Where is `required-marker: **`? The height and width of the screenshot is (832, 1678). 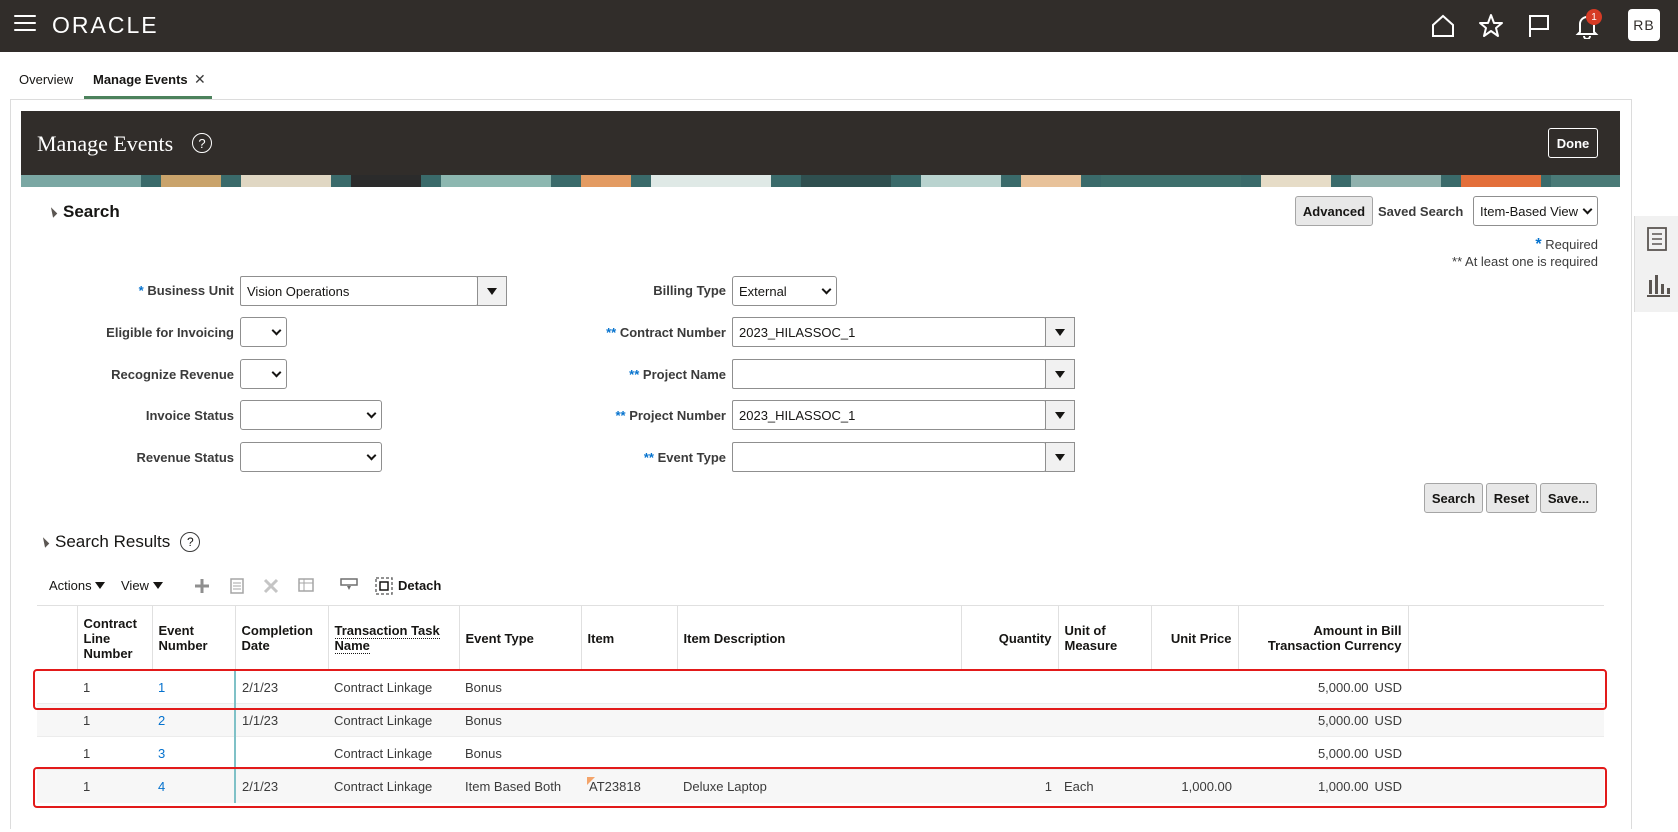
required-marker: ** is located at coordinates (648, 457).